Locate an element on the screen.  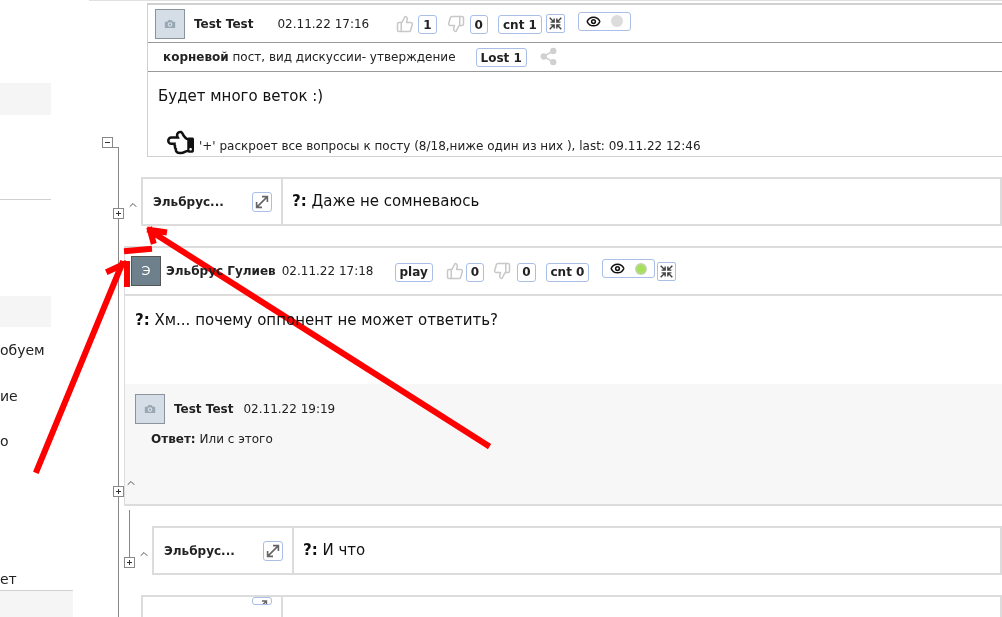
like-count: 1 is located at coordinates (427, 25).